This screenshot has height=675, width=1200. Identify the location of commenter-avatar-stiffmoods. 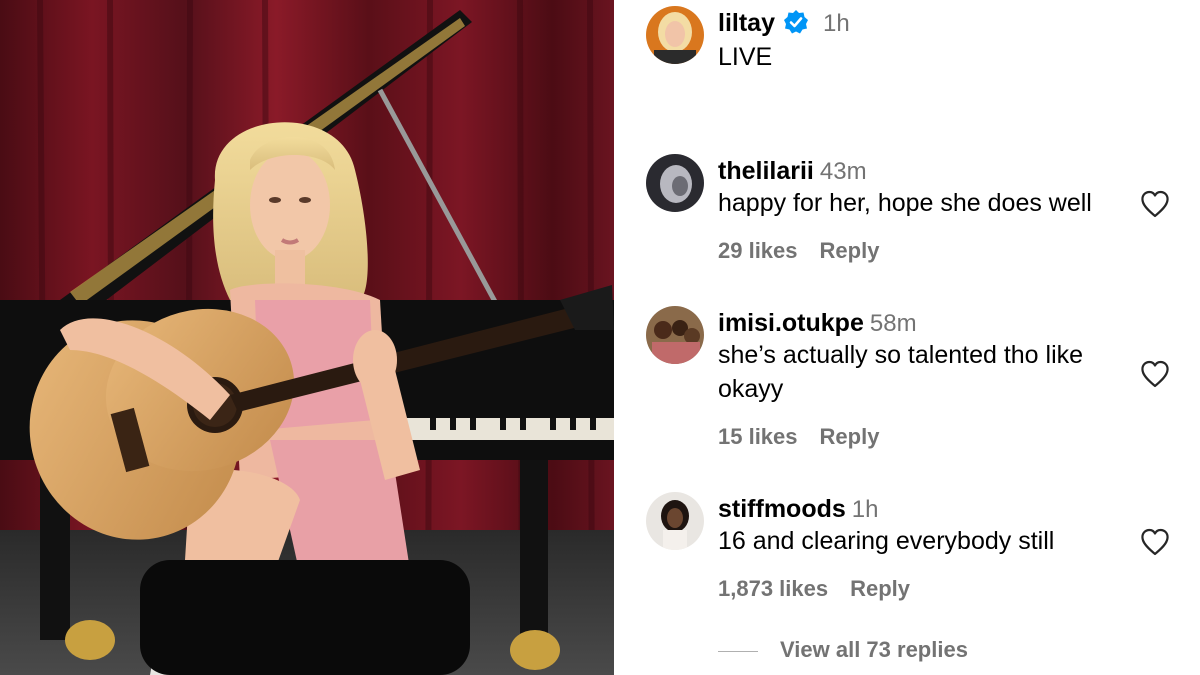
(675, 521).